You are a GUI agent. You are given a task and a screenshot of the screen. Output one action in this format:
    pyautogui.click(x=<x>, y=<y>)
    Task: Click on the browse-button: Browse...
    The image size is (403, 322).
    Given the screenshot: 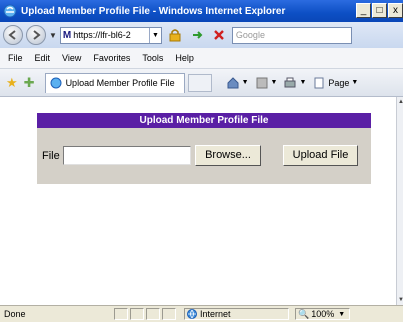 What is the action you would take?
    pyautogui.click(x=228, y=155)
    